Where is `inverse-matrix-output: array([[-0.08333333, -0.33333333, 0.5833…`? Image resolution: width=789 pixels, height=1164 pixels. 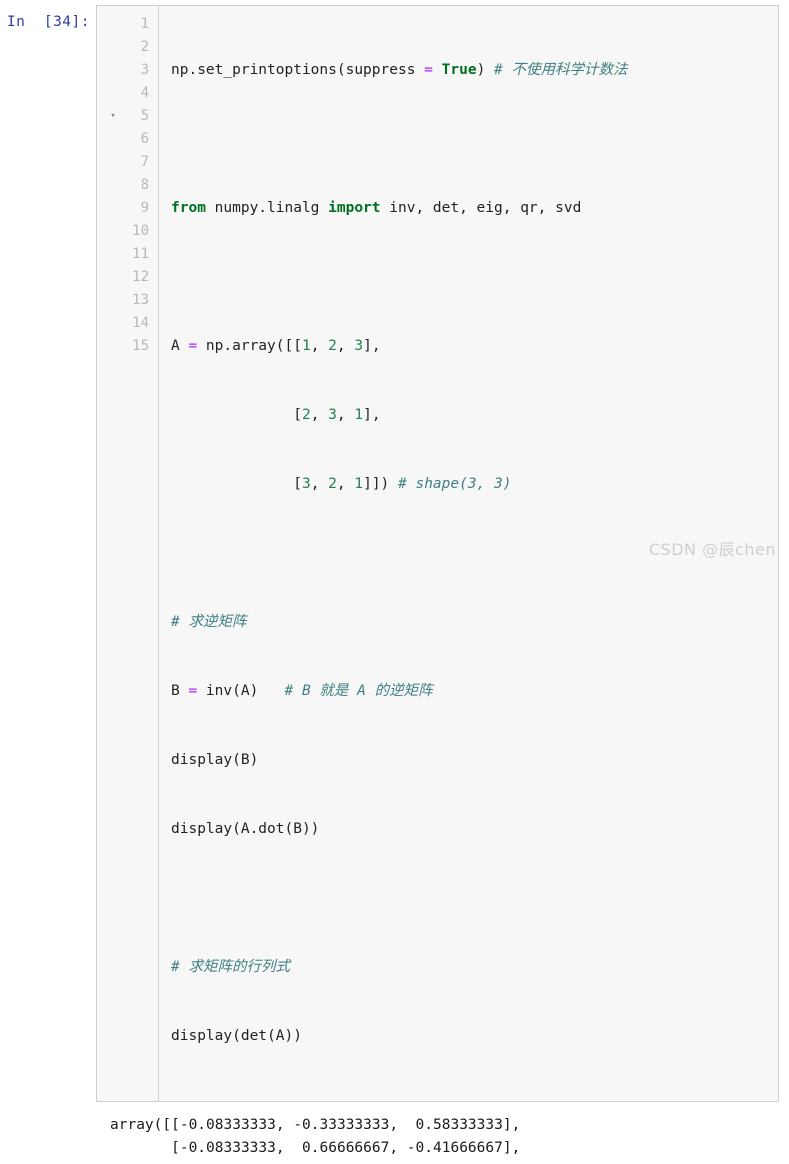
inverse-matrix-output: array([[-0.08333333, -0.33333333, 0.5833… is located at coordinates (442, 1139).